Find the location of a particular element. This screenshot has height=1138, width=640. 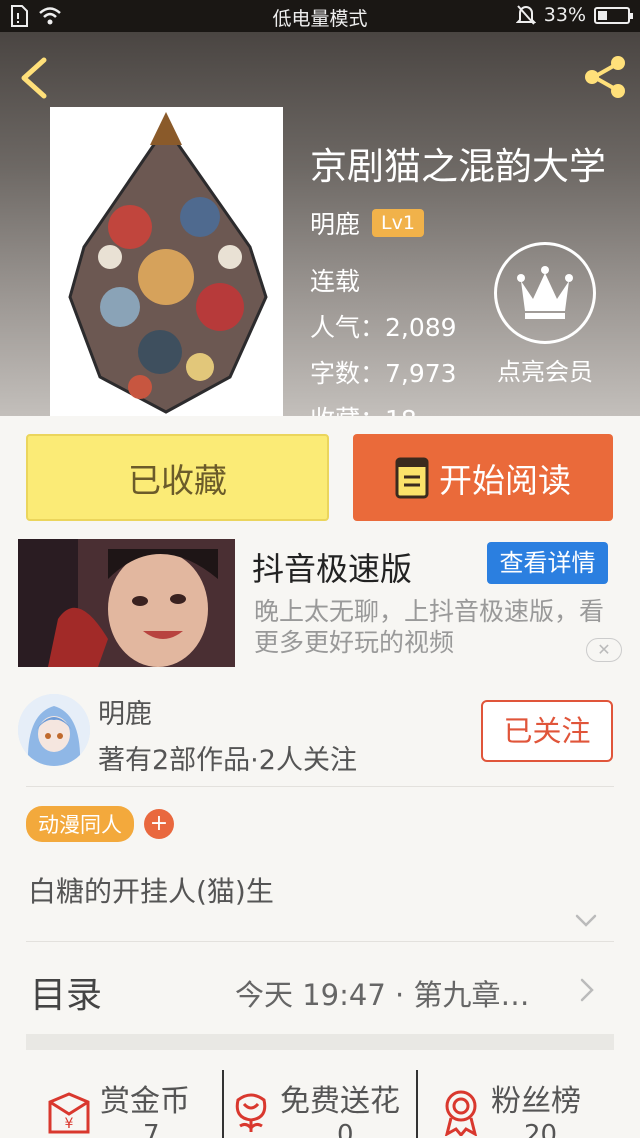

status-bar: 低电量模式 33% is located at coordinates (320, 16).